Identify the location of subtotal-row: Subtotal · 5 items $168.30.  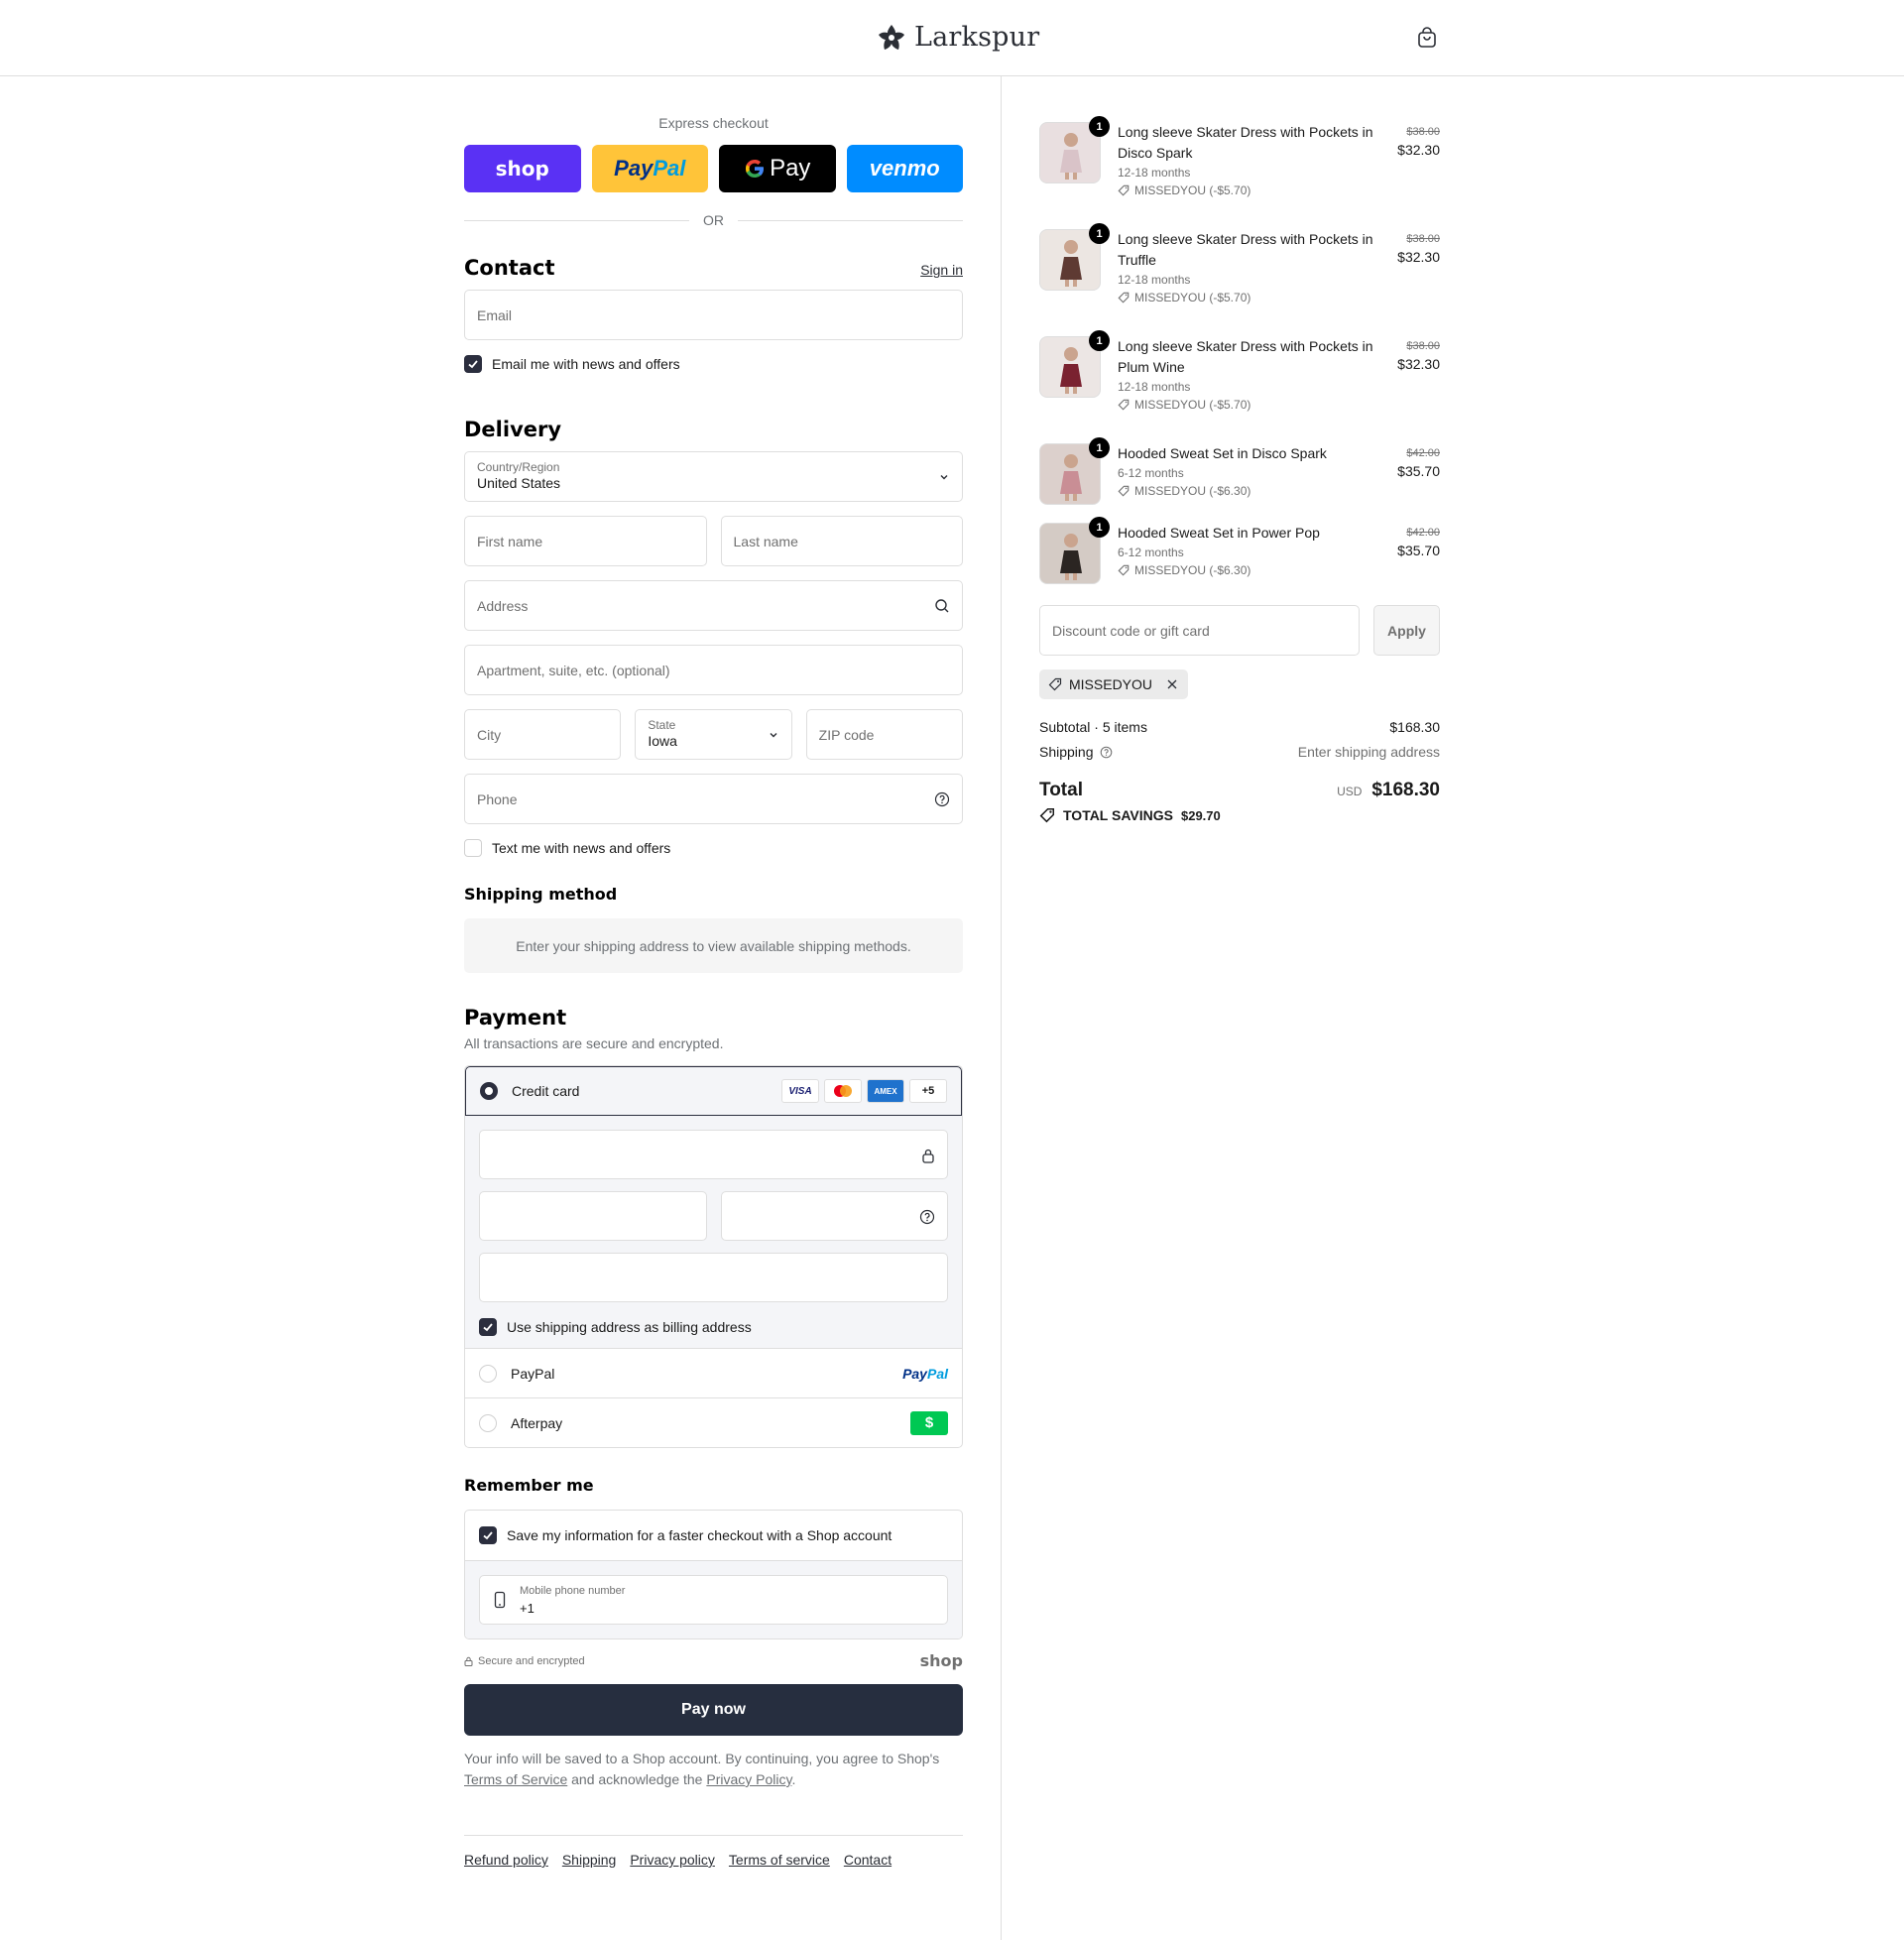
(1239, 727).